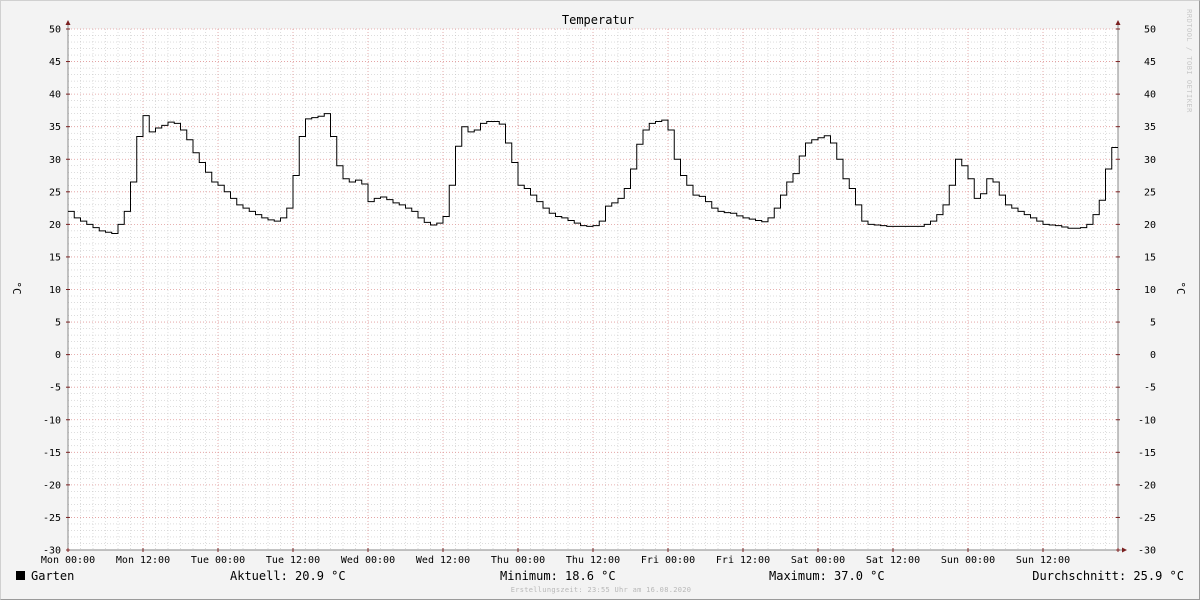 This screenshot has height=600, width=1200. What do you see at coordinates (1150, 257) in the screenshot?
I see `y-tick-label-right: 15` at bounding box center [1150, 257].